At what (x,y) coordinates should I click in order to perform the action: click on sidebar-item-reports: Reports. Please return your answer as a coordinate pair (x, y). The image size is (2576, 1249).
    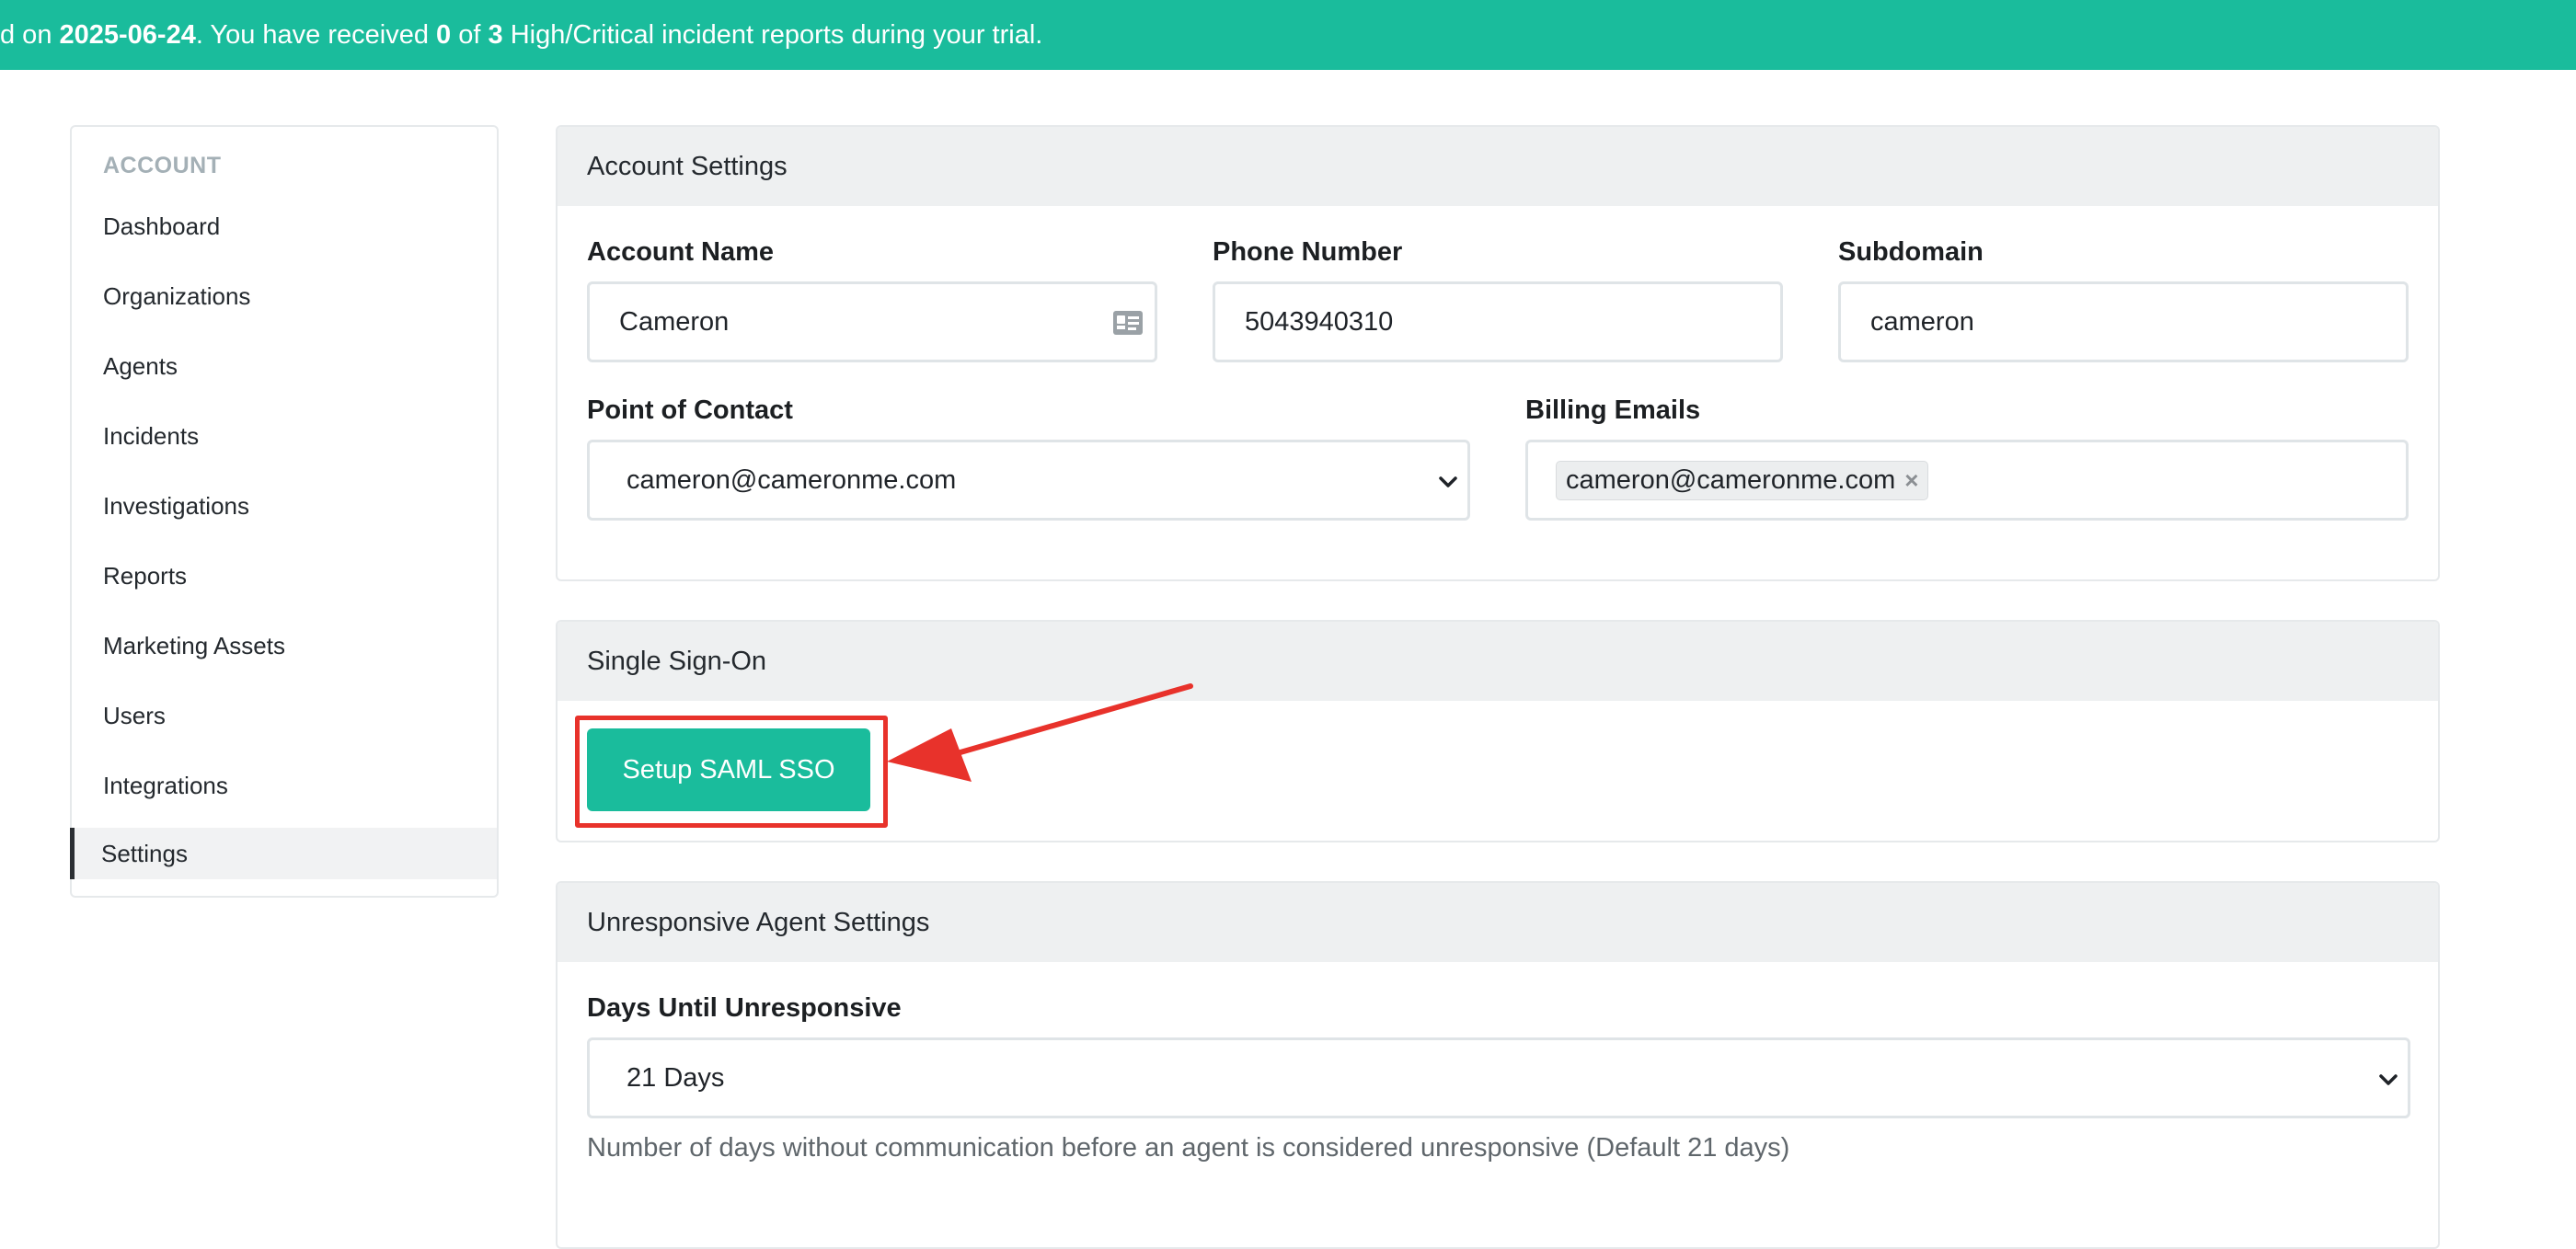
    Looking at the image, I should click on (284, 576).